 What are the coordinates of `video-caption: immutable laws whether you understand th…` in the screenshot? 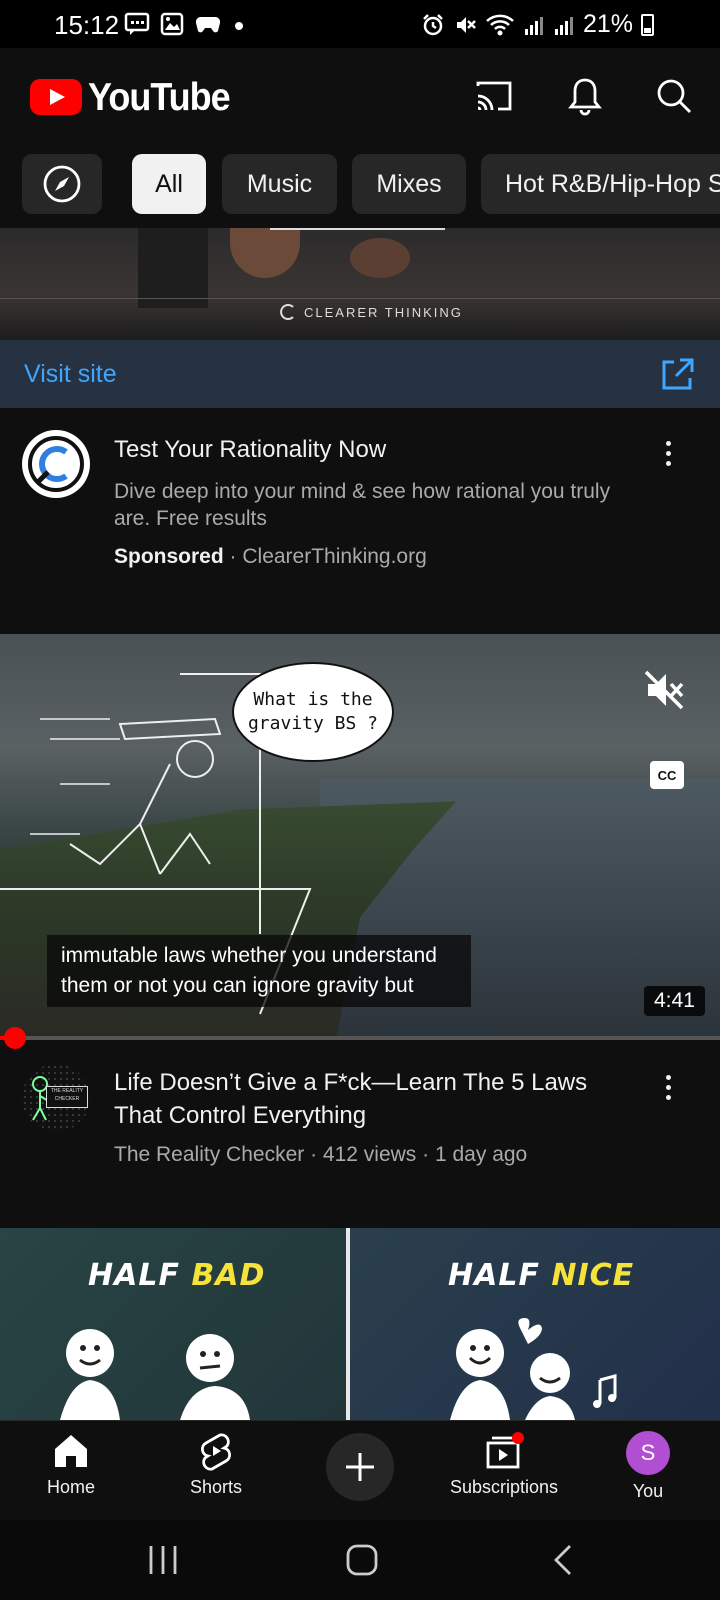 It's located at (259, 971).